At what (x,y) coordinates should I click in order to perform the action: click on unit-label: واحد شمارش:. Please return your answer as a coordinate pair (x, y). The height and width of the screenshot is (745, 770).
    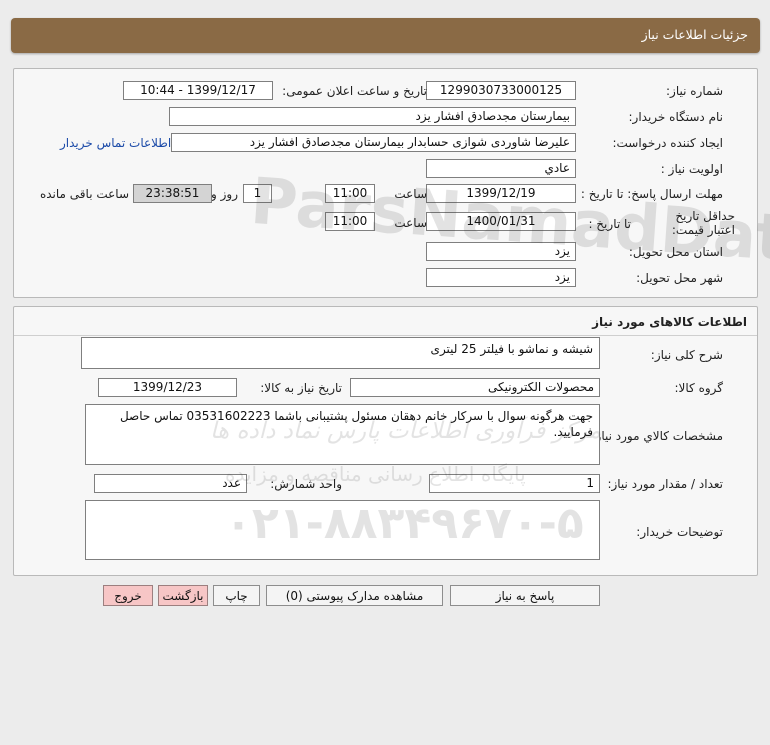
    Looking at the image, I should click on (306, 484).